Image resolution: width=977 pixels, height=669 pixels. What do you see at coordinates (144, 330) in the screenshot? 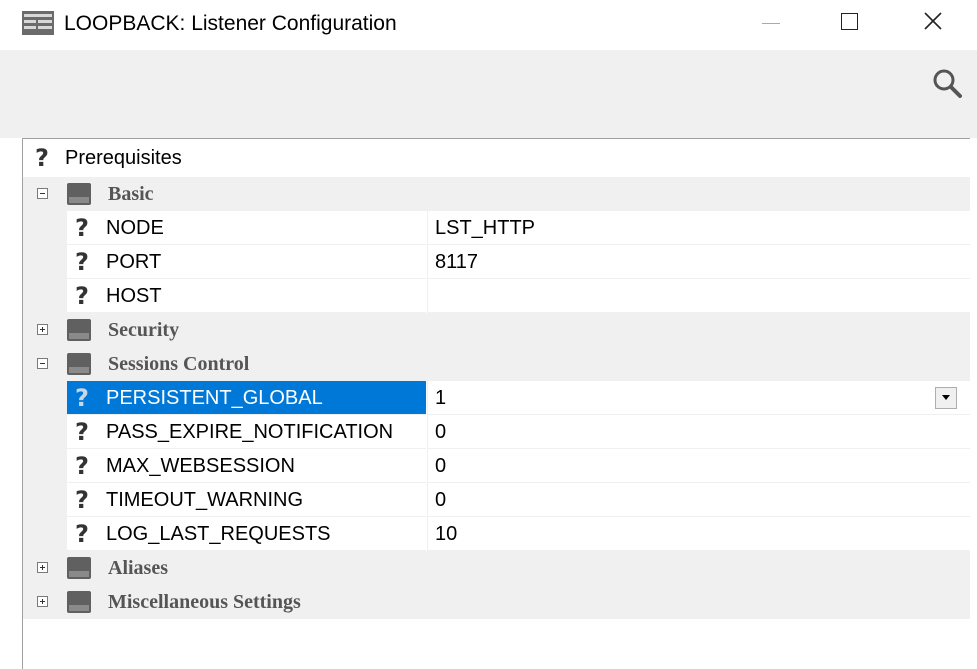
I see `category-label: Security` at bounding box center [144, 330].